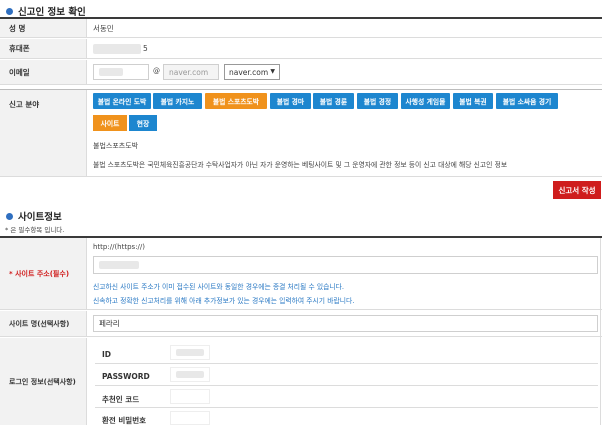  Describe the element at coordinates (145, 48) in the screenshot. I see `phone-value: 5` at that location.